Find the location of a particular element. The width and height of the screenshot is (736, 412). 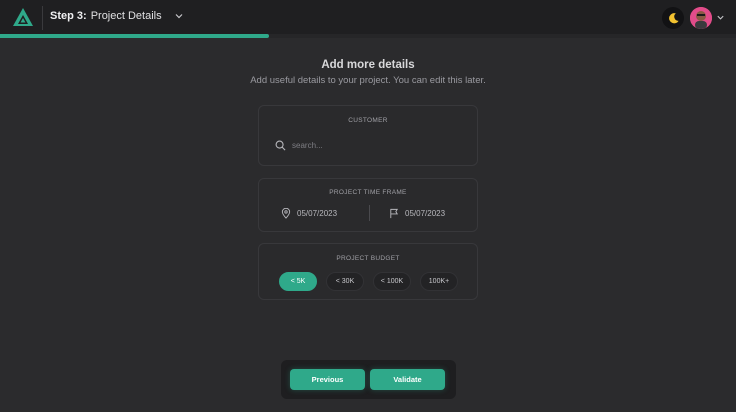

step-selector: Step 3: Project Details is located at coordinates (117, 16).